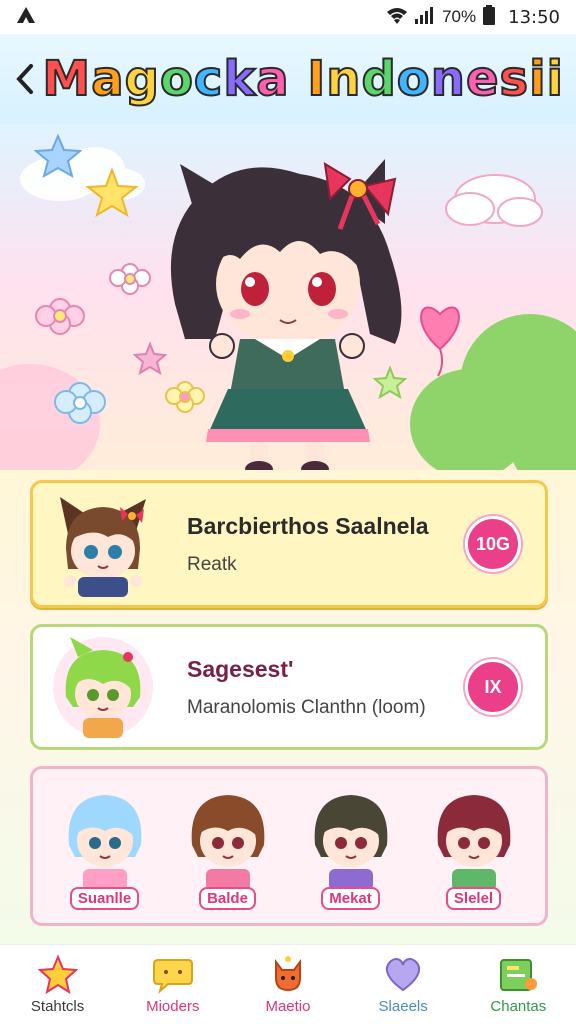  What do you see at coordinates (518, 1006) in the screenshot?
I see `nav-label: Chantas` at bounding box center [518, 1006].